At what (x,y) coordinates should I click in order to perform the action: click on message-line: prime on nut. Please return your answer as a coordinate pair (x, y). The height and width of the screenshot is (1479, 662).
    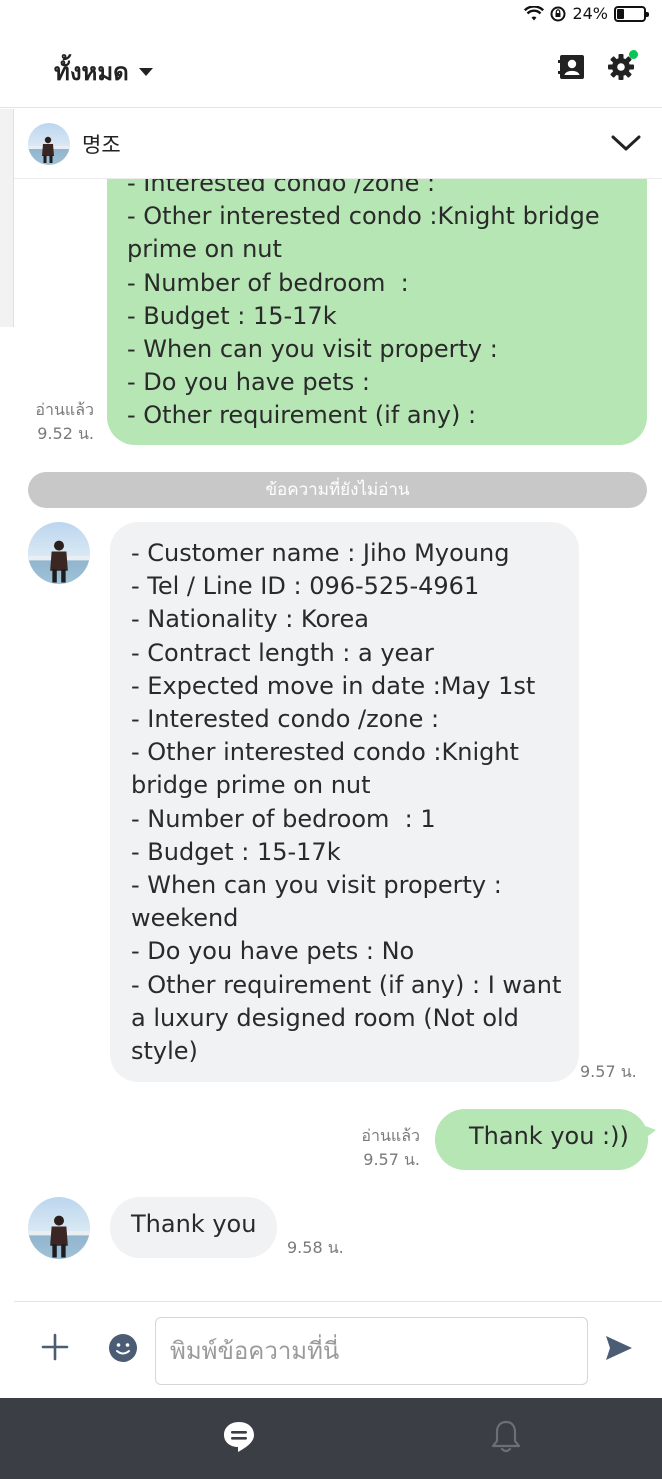
    Looking at the image, I should click on (204, 249).